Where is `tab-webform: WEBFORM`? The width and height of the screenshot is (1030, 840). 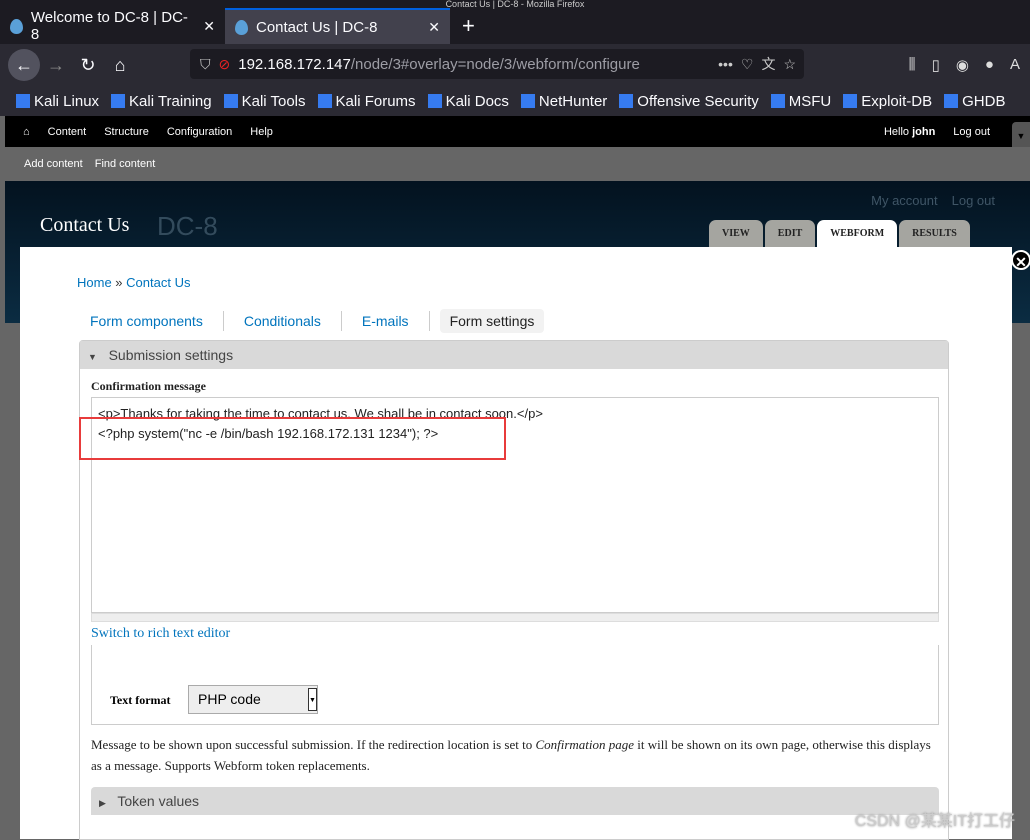
tab-webform: WEBFORM is located at coordinates (857, 233).